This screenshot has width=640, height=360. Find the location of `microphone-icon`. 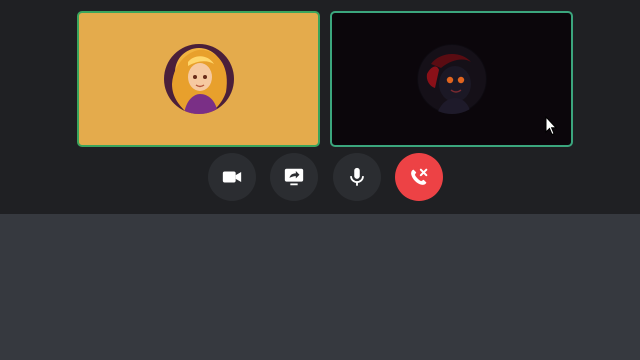

microphone-icon is located at coordinates (357, 176).